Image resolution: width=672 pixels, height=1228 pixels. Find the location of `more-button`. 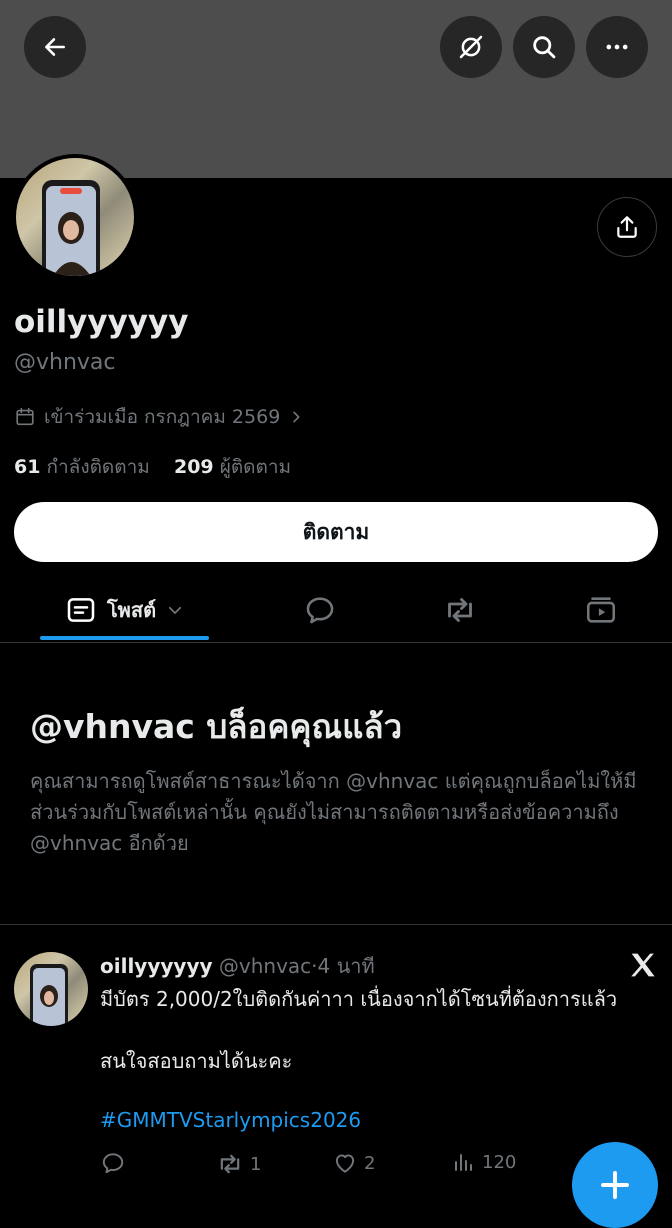

more-button is located at coordinates (617, 47).